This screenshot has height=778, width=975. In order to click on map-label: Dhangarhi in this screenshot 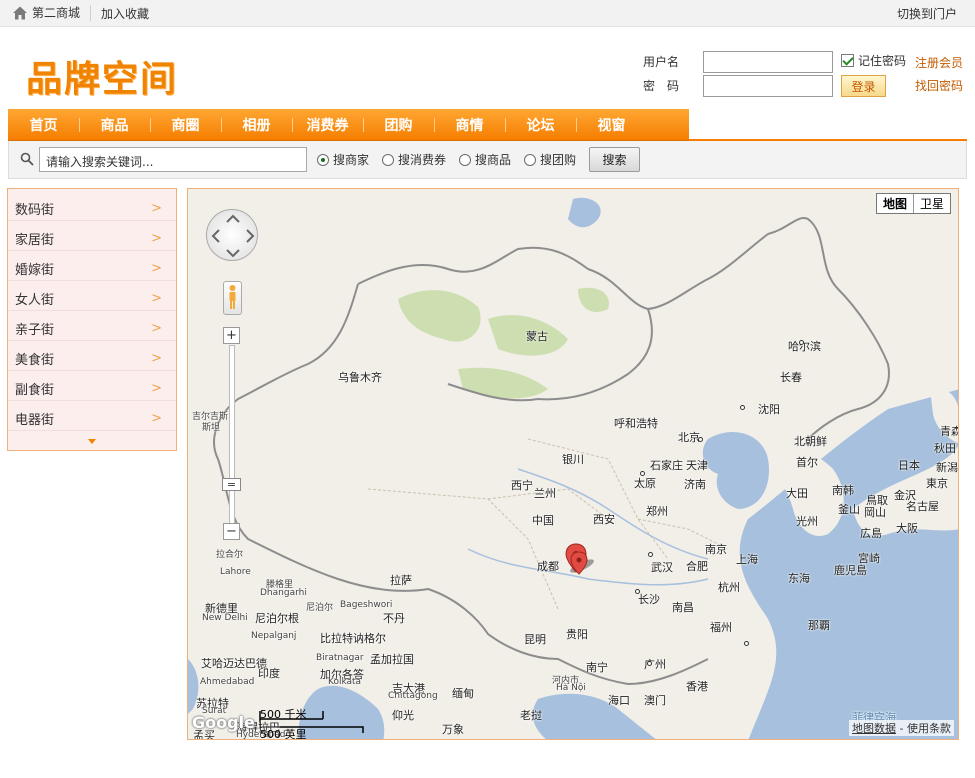, I will do `click(283, 593)`.